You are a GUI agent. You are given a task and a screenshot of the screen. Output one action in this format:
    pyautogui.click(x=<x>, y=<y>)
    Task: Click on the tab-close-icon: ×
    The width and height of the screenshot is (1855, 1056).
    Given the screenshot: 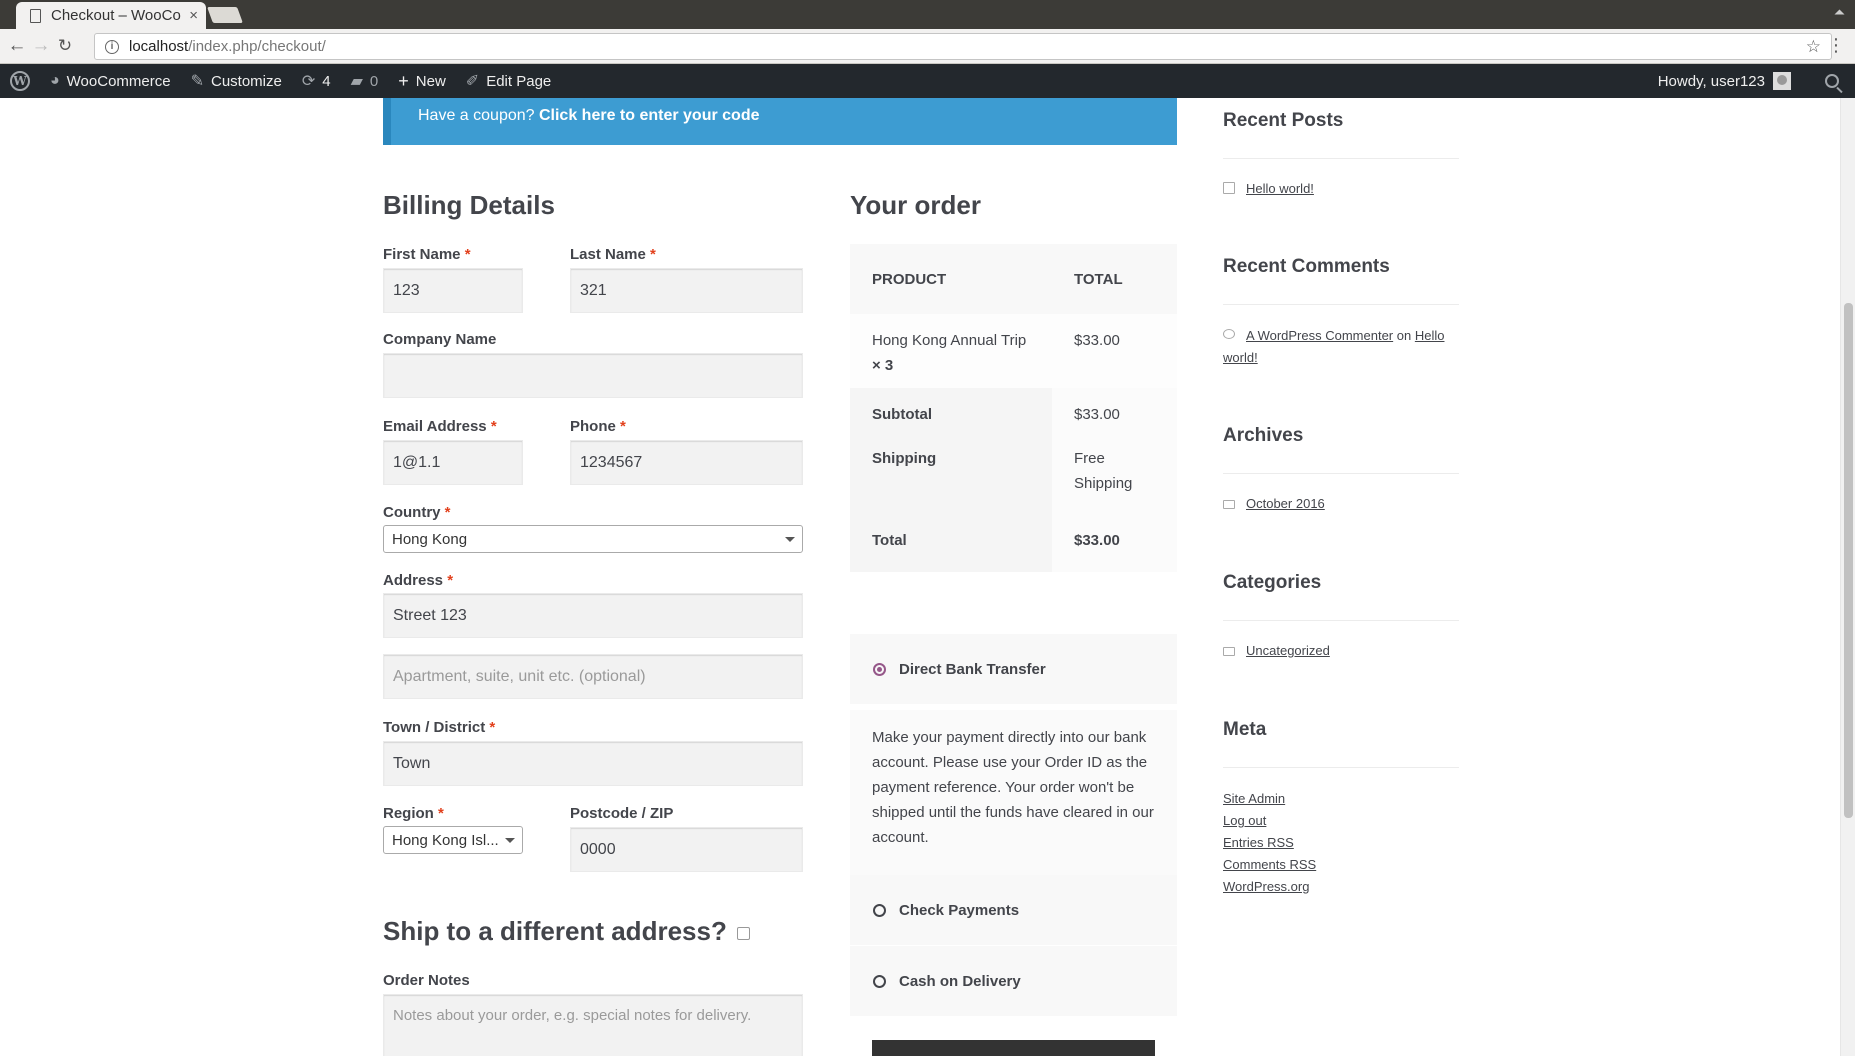 What is the action you would take?
    pyautogui.click(x=193, y=15)
    